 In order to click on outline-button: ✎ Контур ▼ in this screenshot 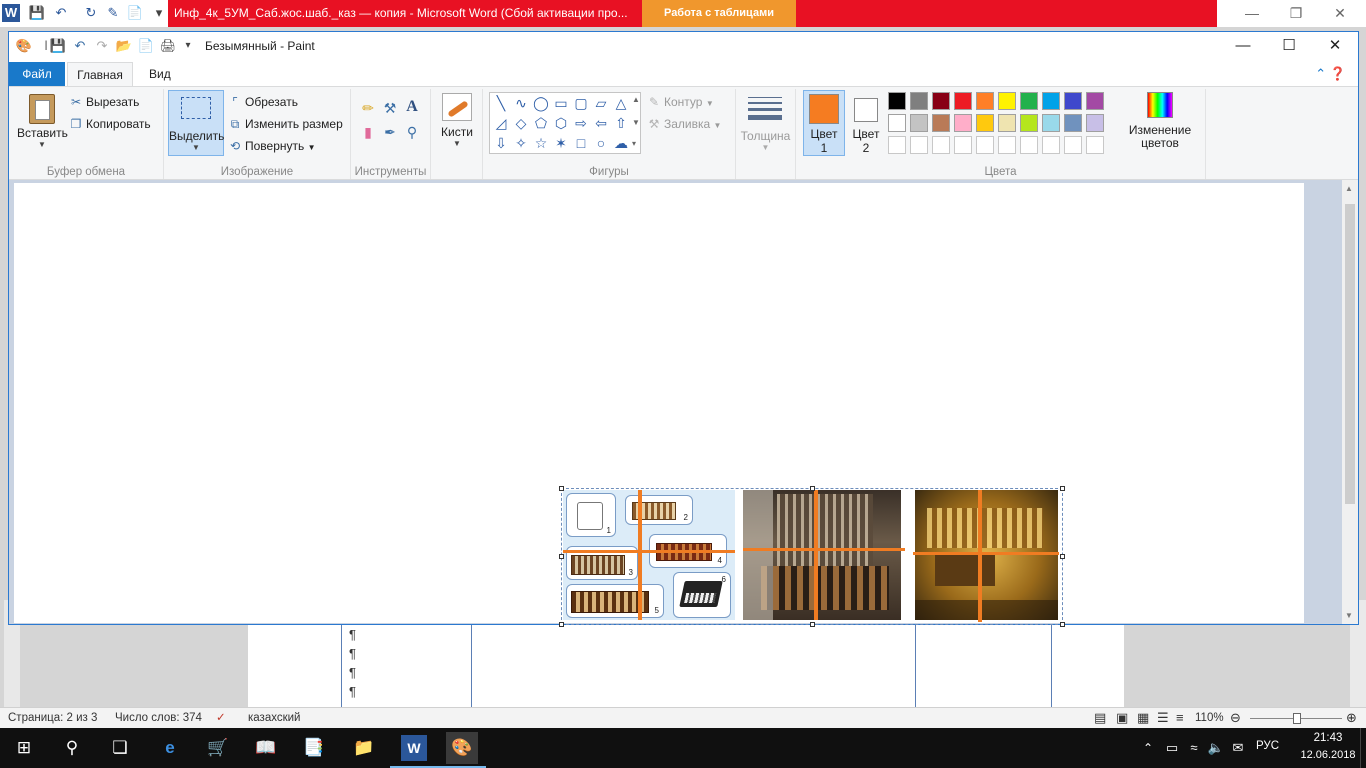, I will do `click(680, 102)`.